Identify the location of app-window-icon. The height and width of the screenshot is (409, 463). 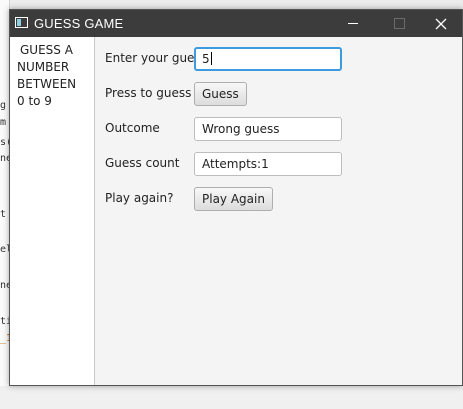
(21, 22).